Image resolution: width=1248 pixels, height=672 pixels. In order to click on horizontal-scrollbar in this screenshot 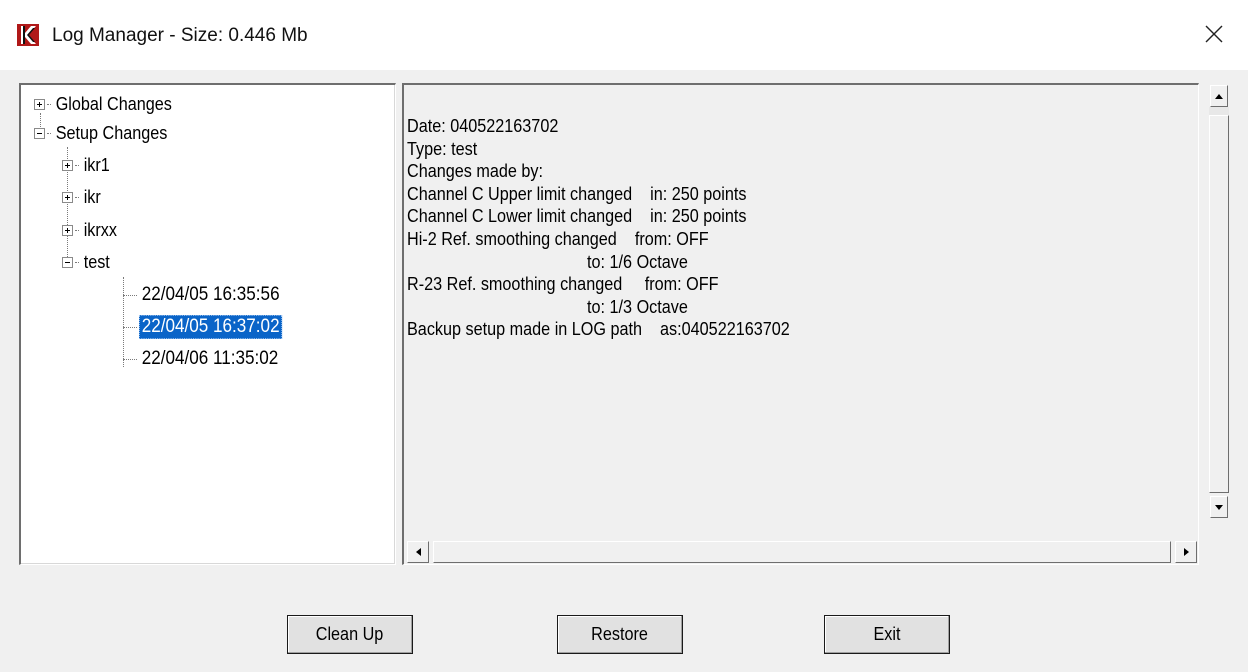, I will do `click(803, 552)`.